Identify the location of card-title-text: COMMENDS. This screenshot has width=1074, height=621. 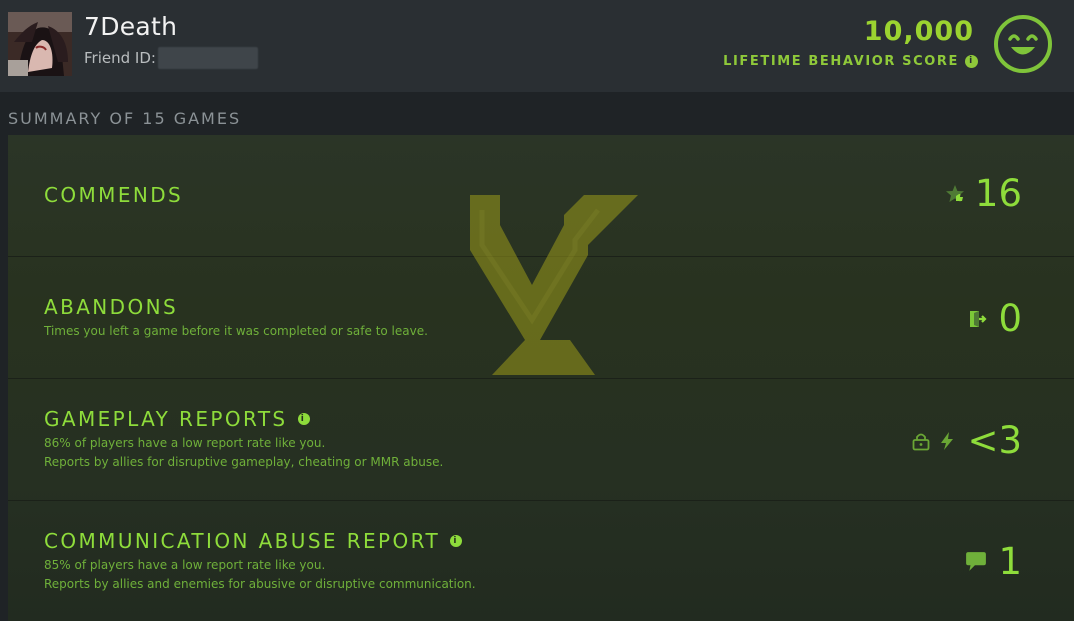
(114, 195).